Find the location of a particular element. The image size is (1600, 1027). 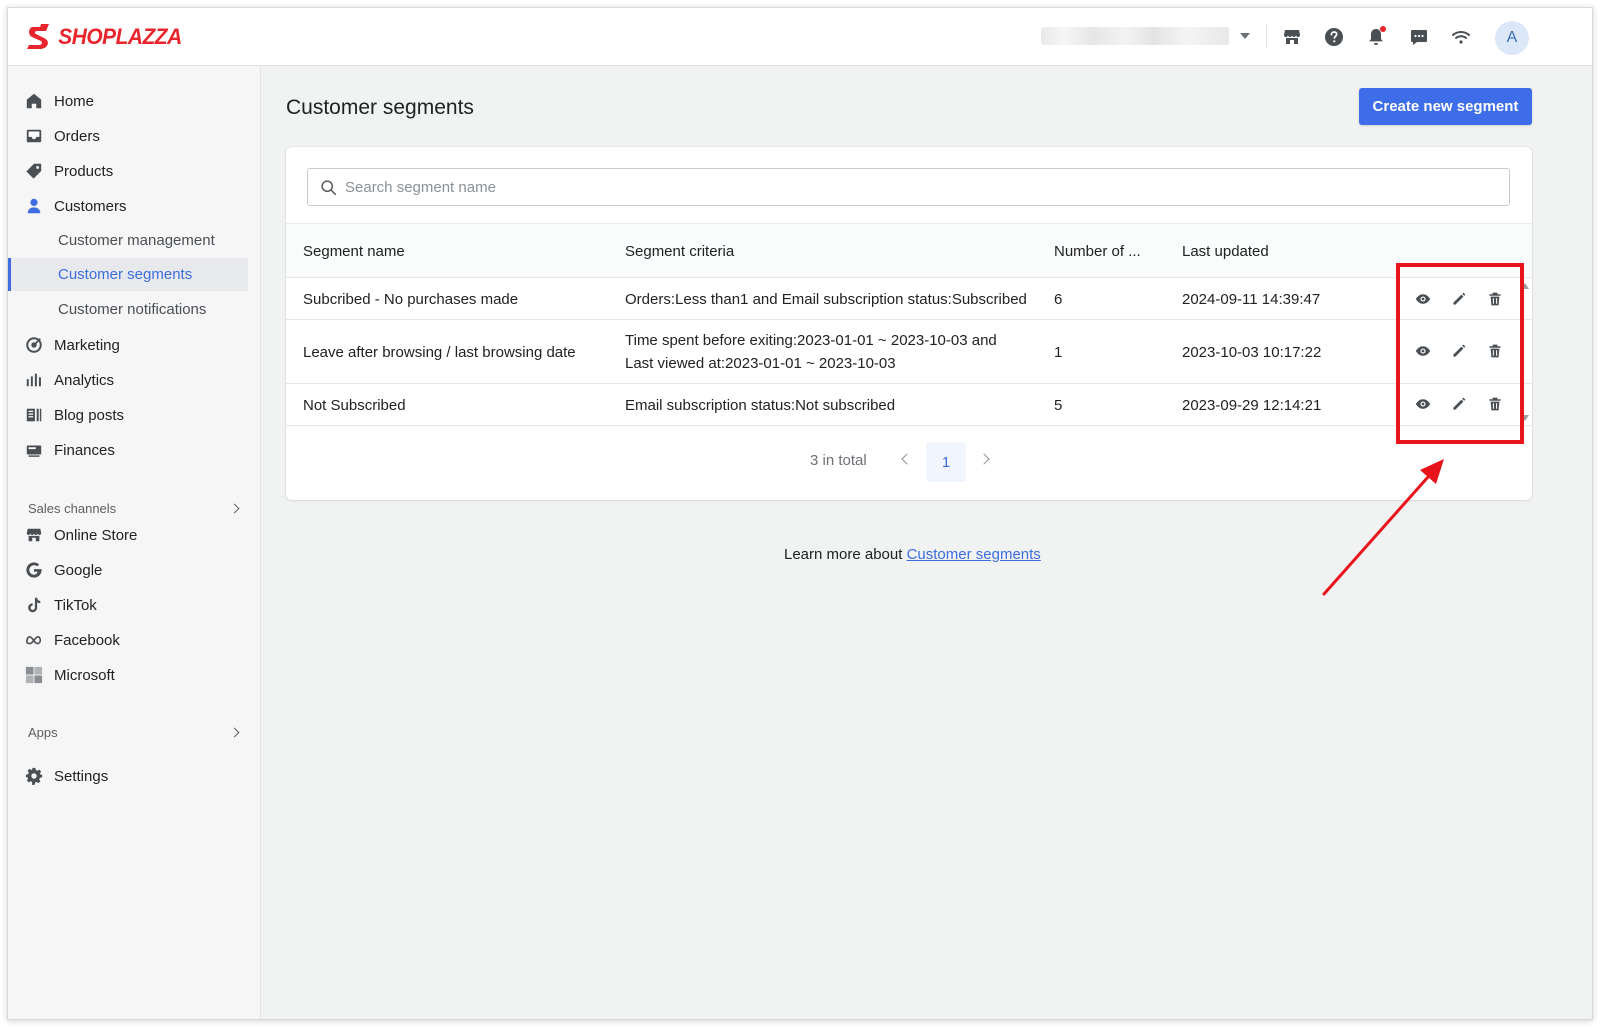

chevron-left-icon is located at coordinates (907, 459).